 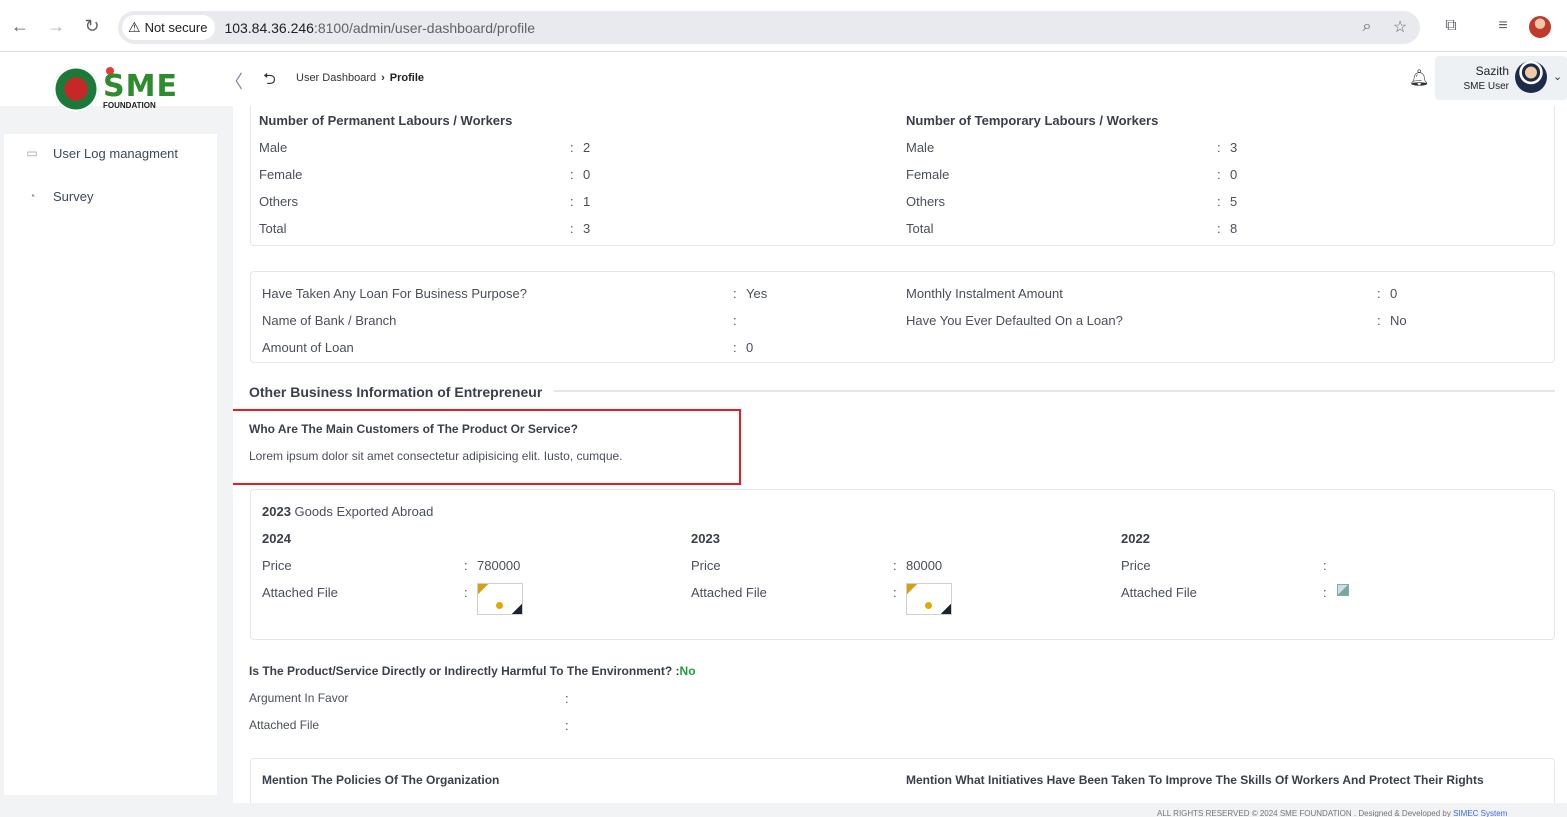 I want to click on security-chip: ⚠ Not secure, so click(x=169, y=27).